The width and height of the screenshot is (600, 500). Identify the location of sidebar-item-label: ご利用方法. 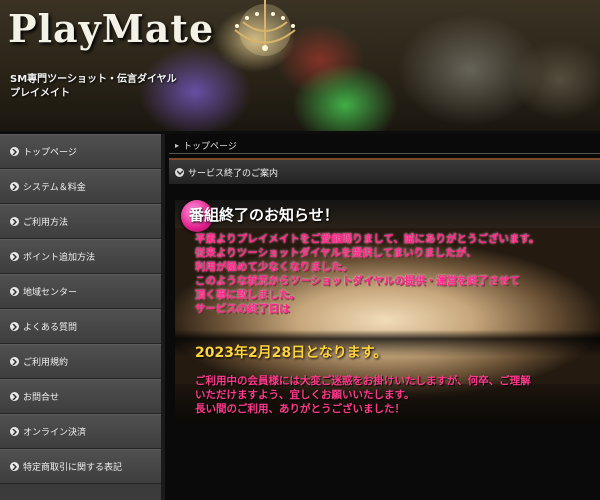
(46, 223).